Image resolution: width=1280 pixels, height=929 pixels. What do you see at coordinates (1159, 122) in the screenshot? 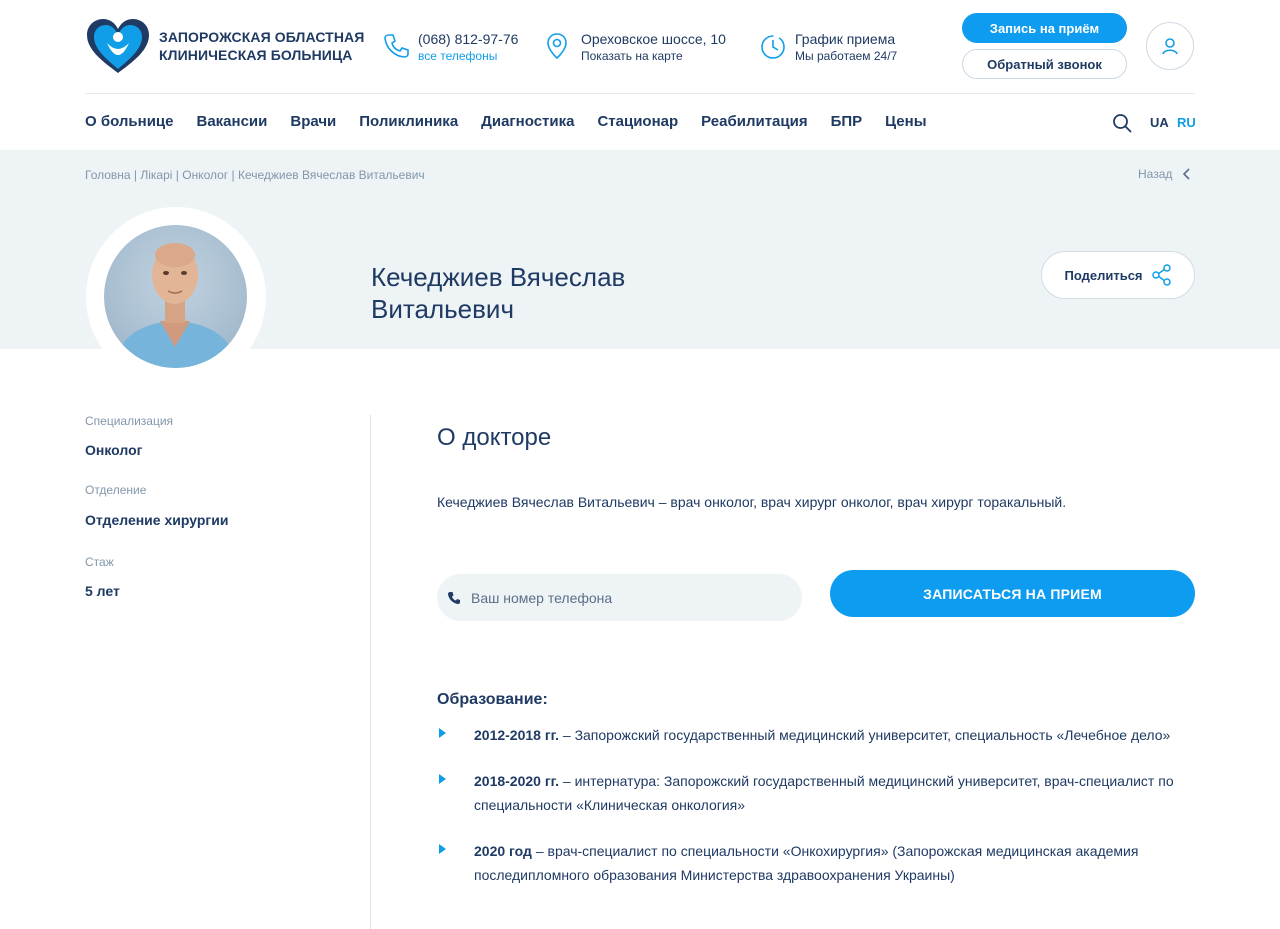
I see `lang-ua-link: UA` at bounding box center [1159, 122].